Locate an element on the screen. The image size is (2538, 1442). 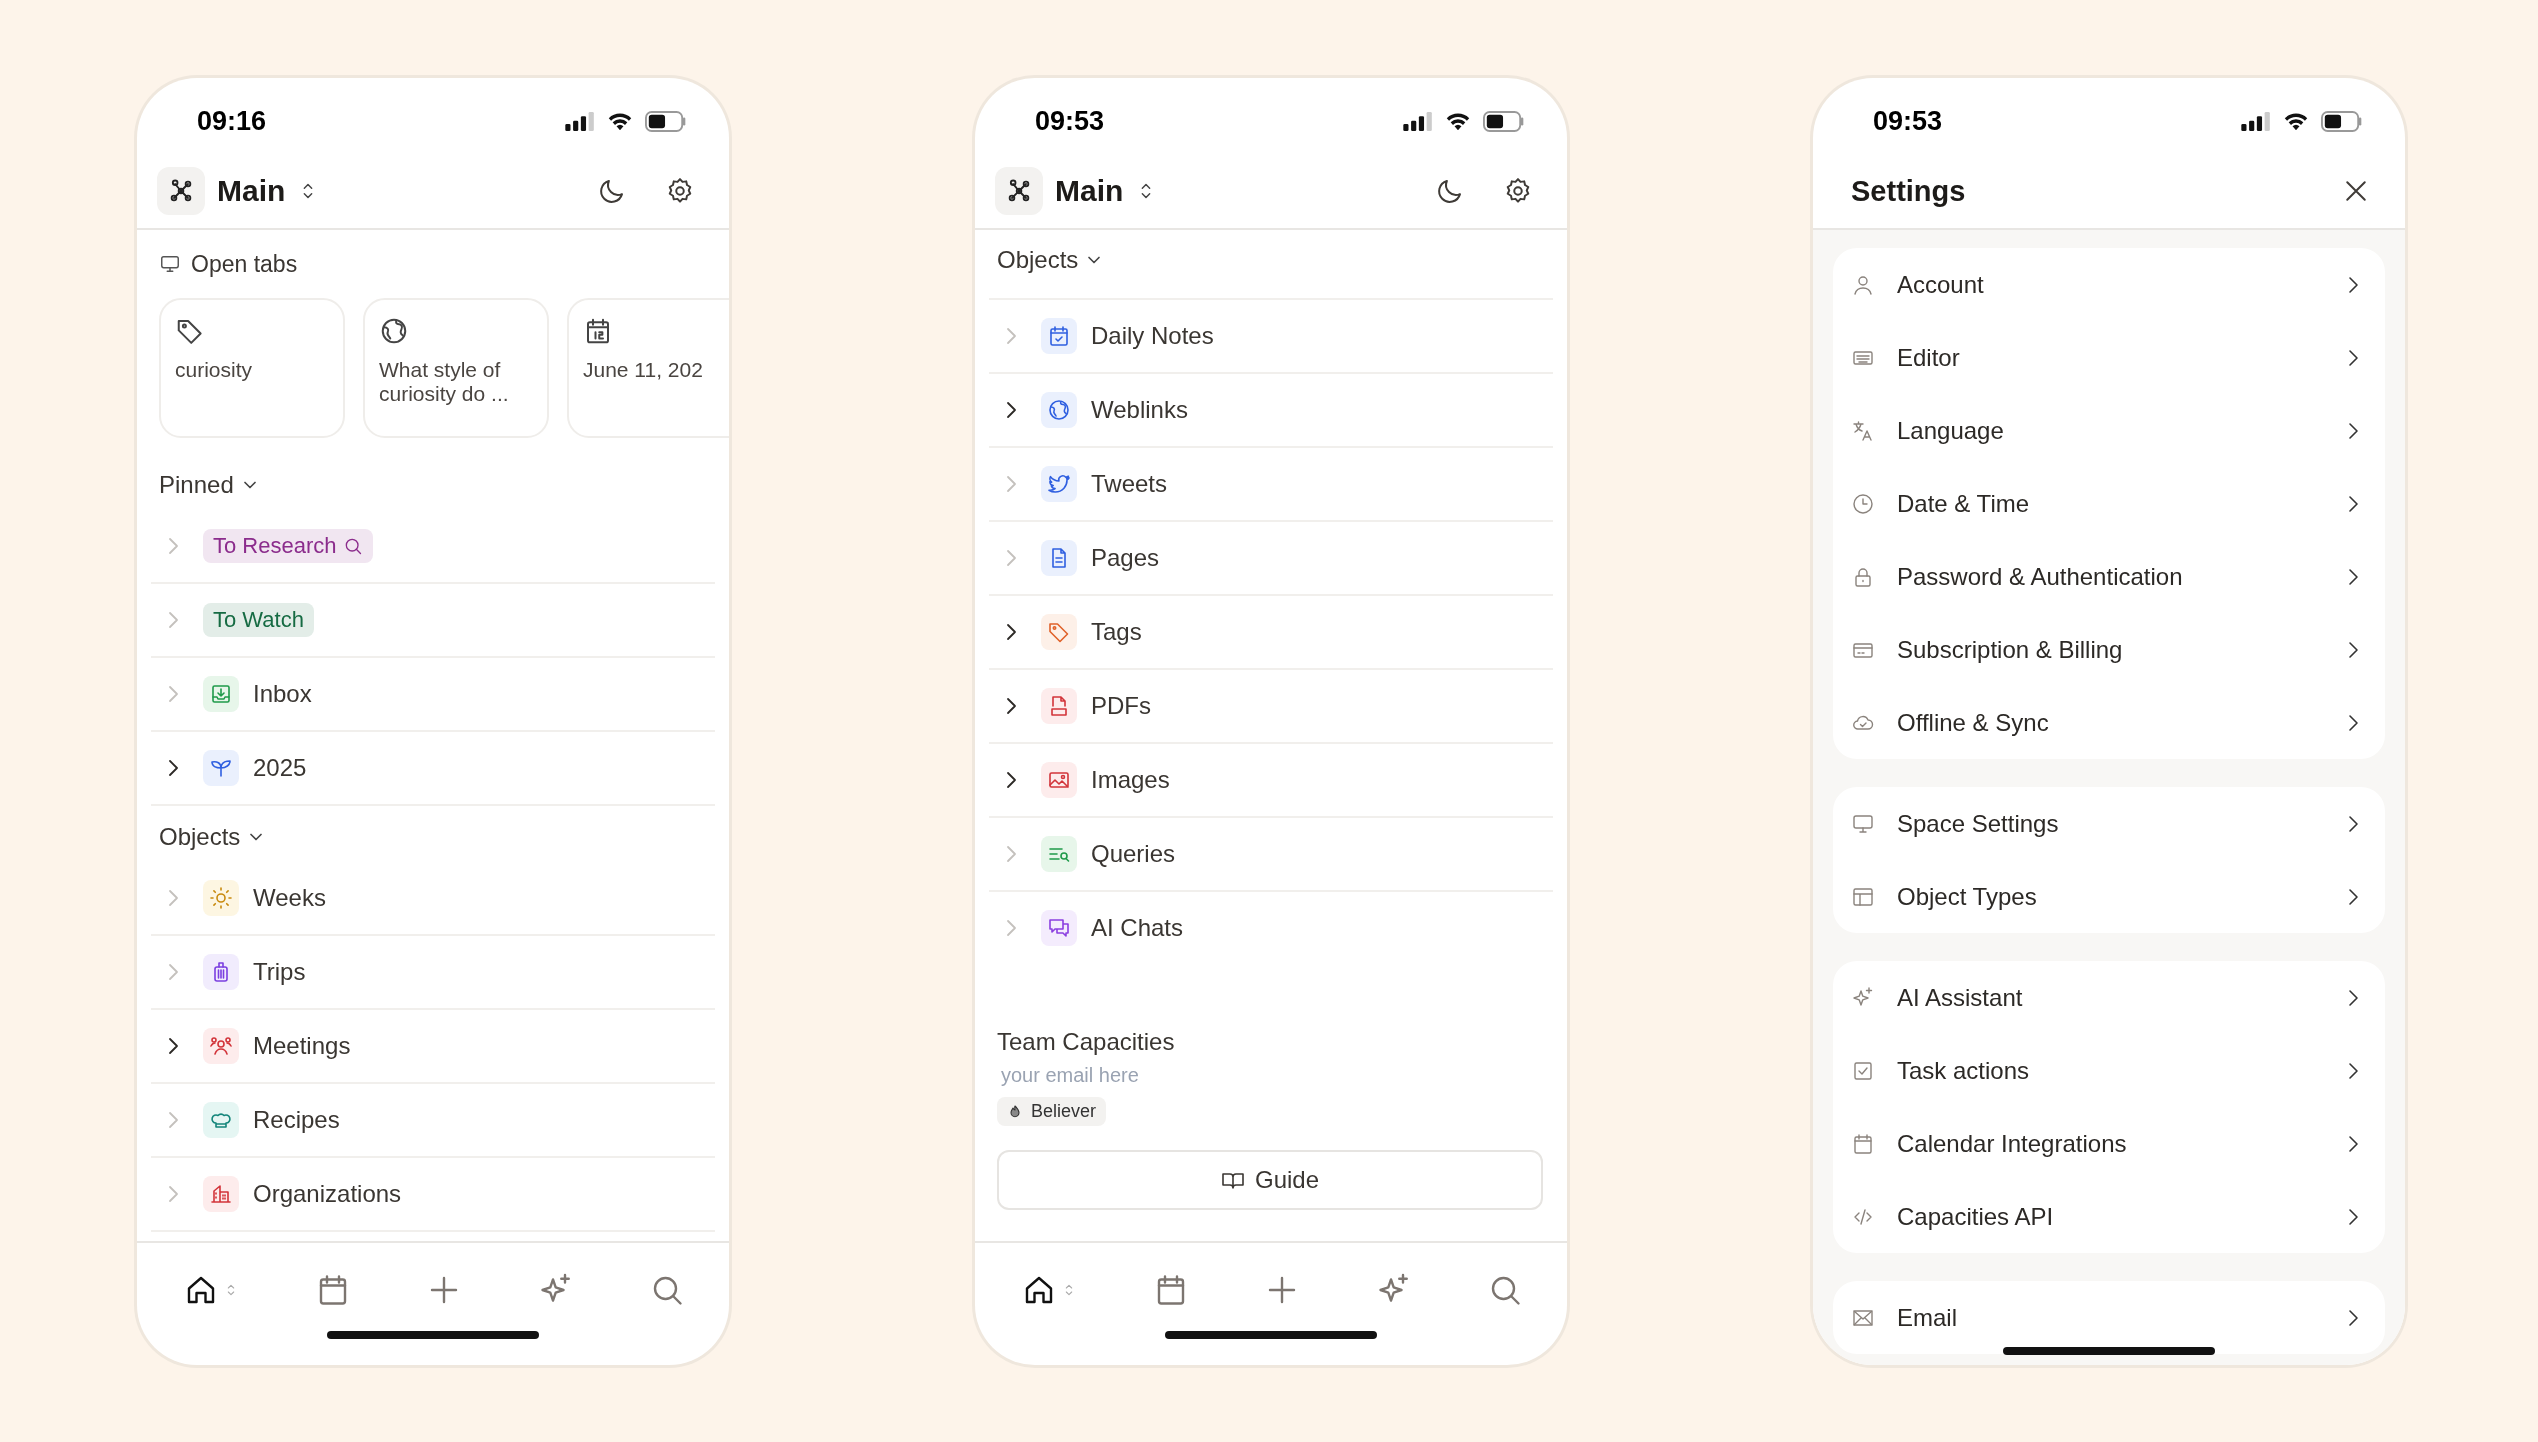
list-item-label: Trips is located at coordinates (279, 972).